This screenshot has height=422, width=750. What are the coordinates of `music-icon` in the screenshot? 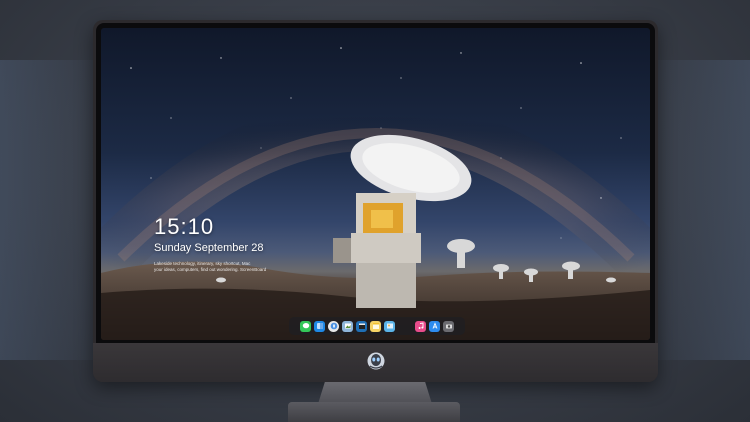 It's located at (420, 326).